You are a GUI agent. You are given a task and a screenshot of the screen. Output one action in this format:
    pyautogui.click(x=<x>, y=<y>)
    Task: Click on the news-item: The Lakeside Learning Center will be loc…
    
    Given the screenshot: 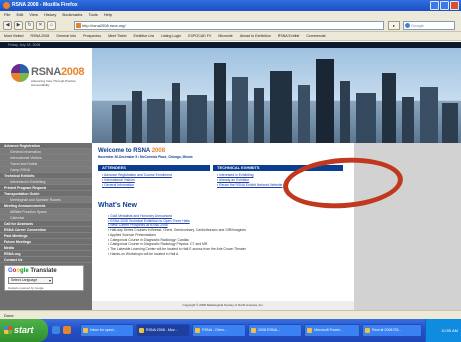 What is the action you would take?
    pyautogui.click(x=177, y=249)
    